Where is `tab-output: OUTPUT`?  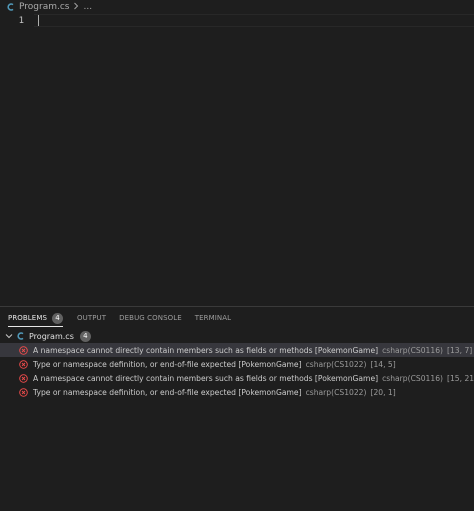 tab-output: OUTPUT is located at coordinates (91, 318).